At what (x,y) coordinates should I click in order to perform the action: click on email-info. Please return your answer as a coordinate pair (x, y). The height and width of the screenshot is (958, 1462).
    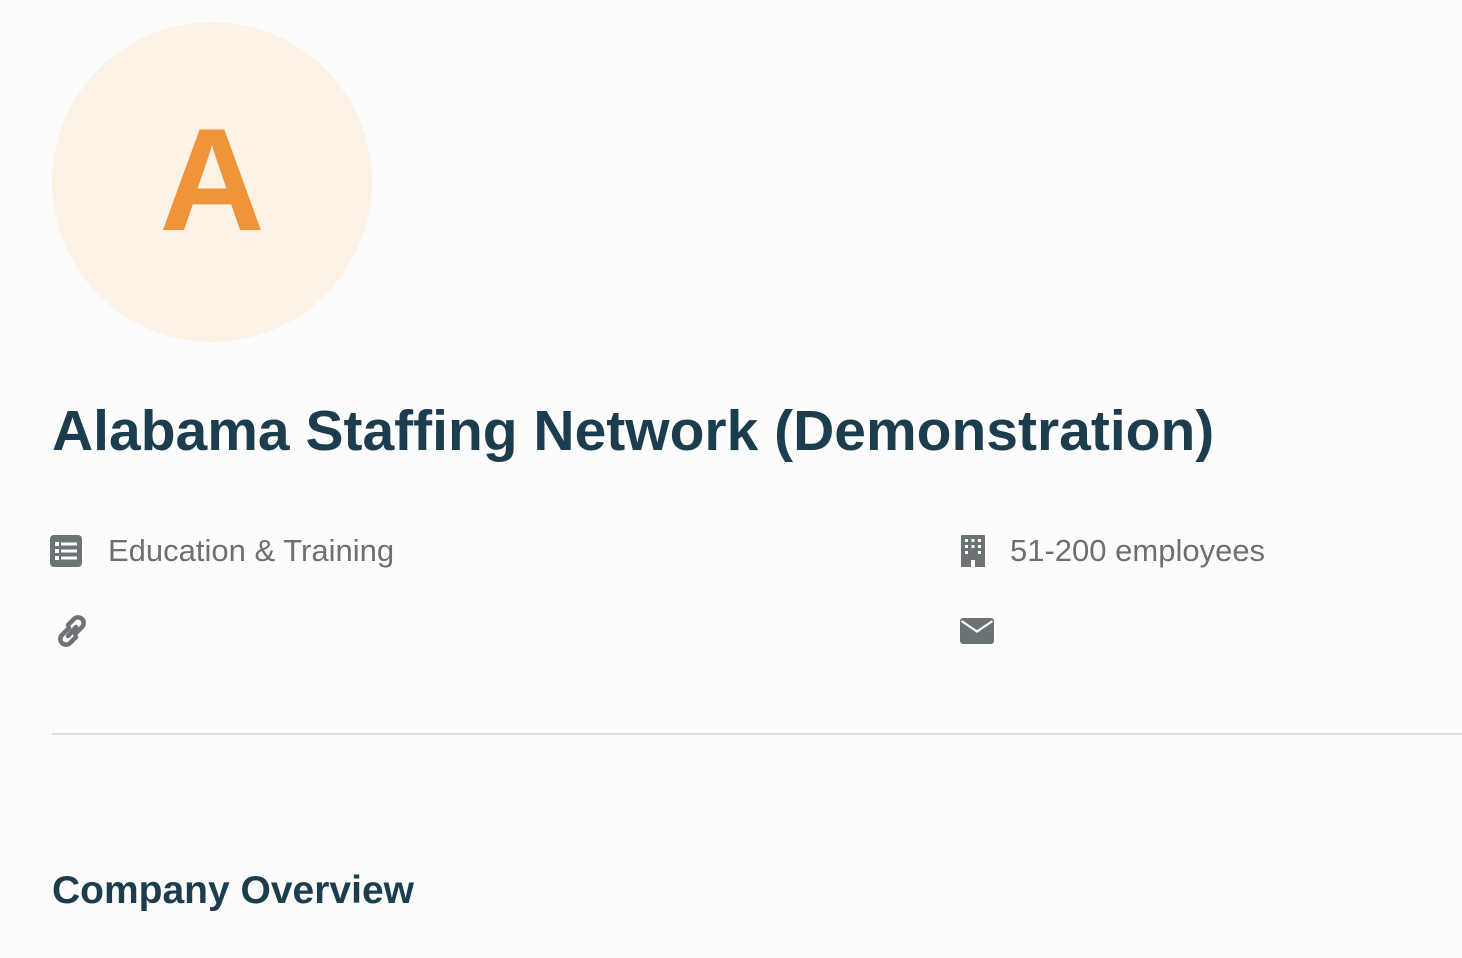
    Looking at the image, I should click on (977, 631).